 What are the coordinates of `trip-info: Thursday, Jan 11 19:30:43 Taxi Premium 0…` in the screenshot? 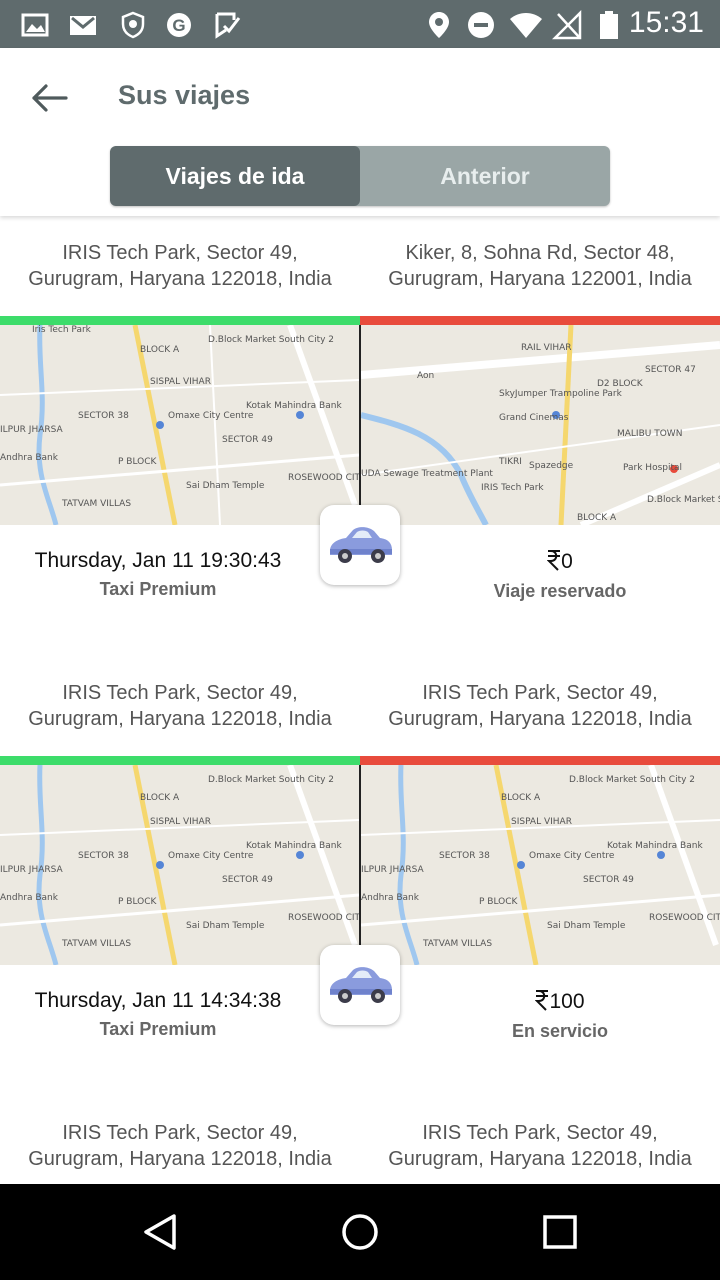 It's located at (360, 580).